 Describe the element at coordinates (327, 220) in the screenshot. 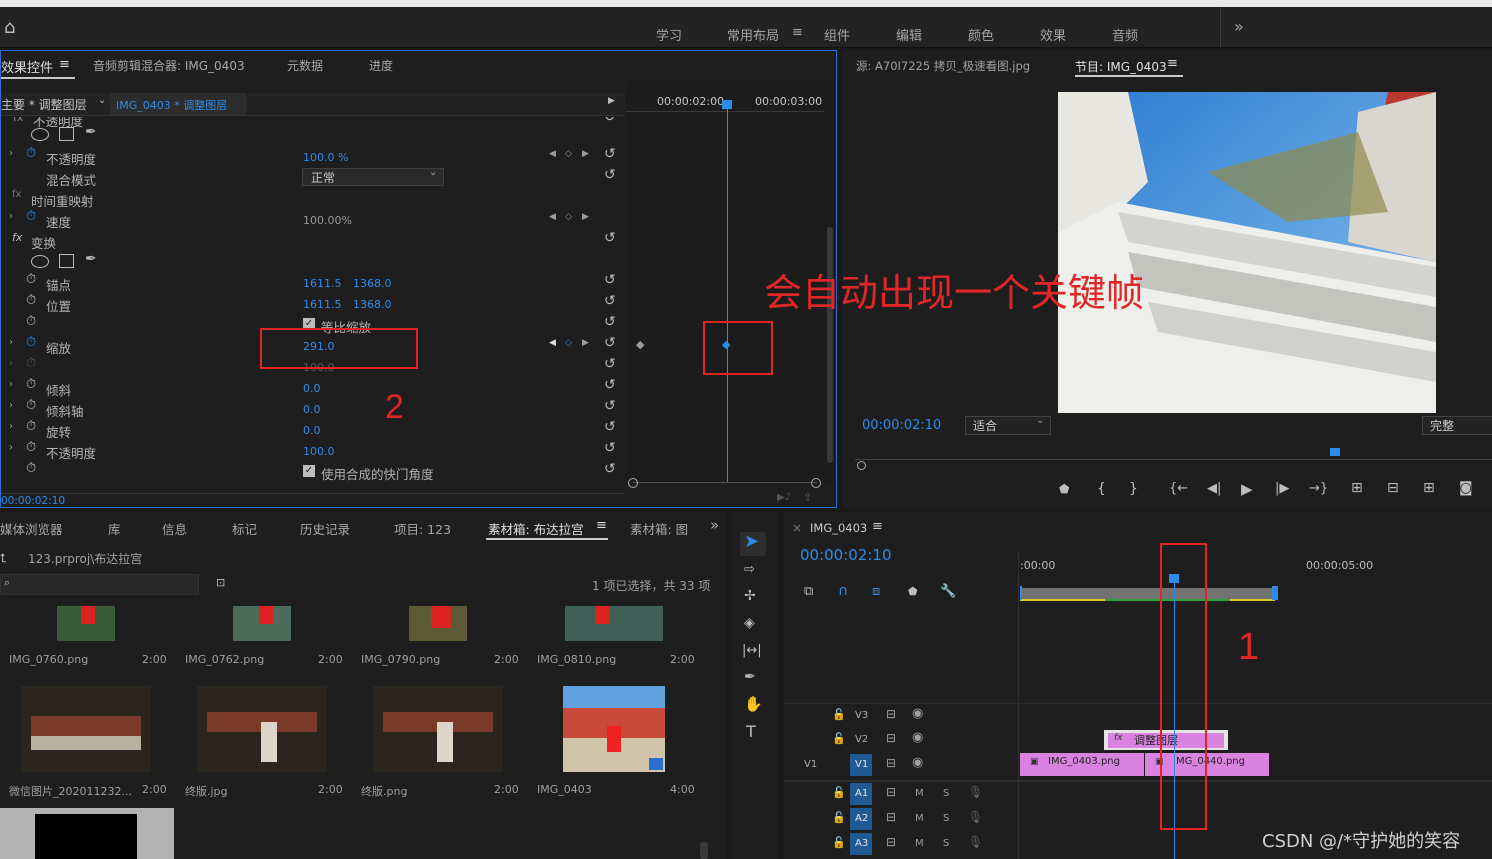

I see `speed-value: 100.00%` at that location.